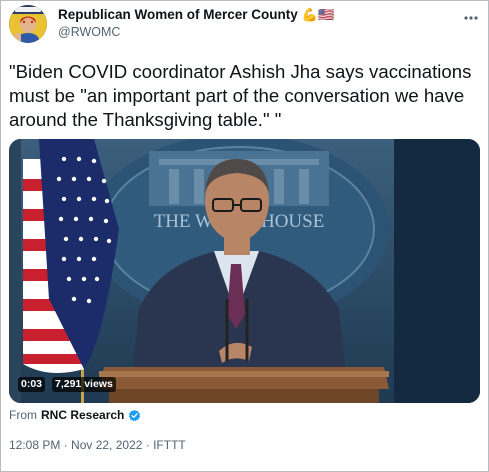 This screenshot has width=489, height=472. Describe the element at coordinates (82, 415) in the screenshot. I see `attribution-source: RNC Research` at that location.